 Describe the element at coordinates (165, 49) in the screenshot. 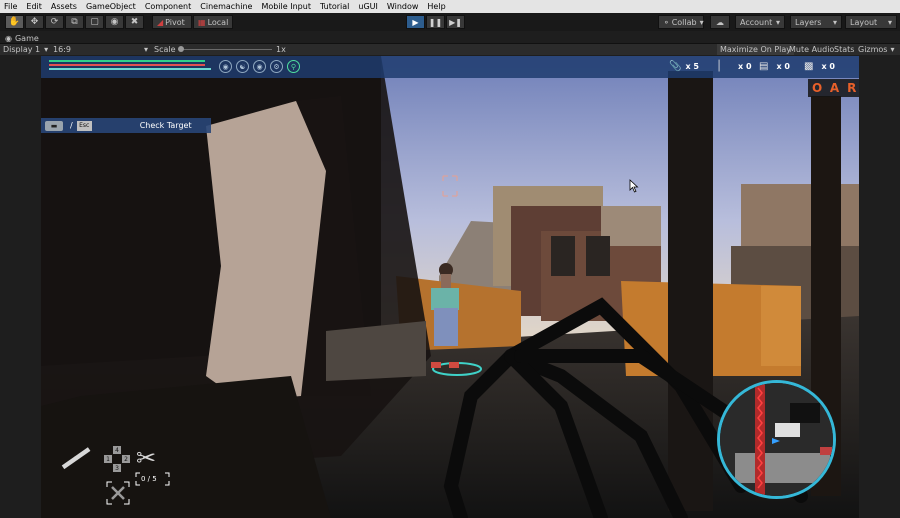

I see `scale-label: Scale` at that location.